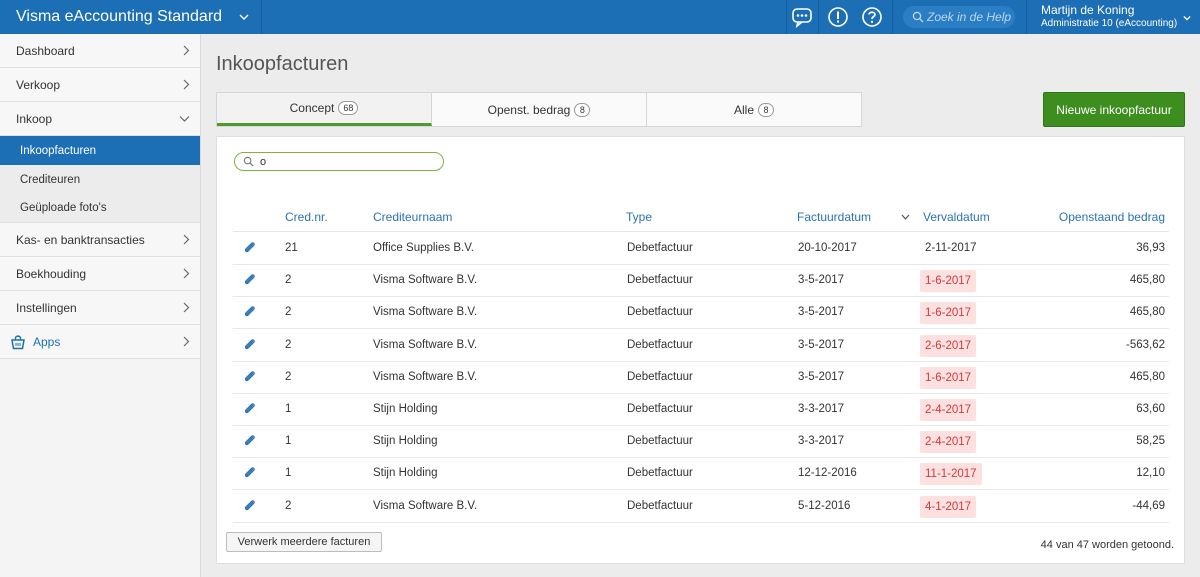 The width and height of the screenshot is (1200, 577). Describe the element at coordinates (131, 17) in the screenshot. I see `app-switcher: Visma eAccounting Standard` at that location.